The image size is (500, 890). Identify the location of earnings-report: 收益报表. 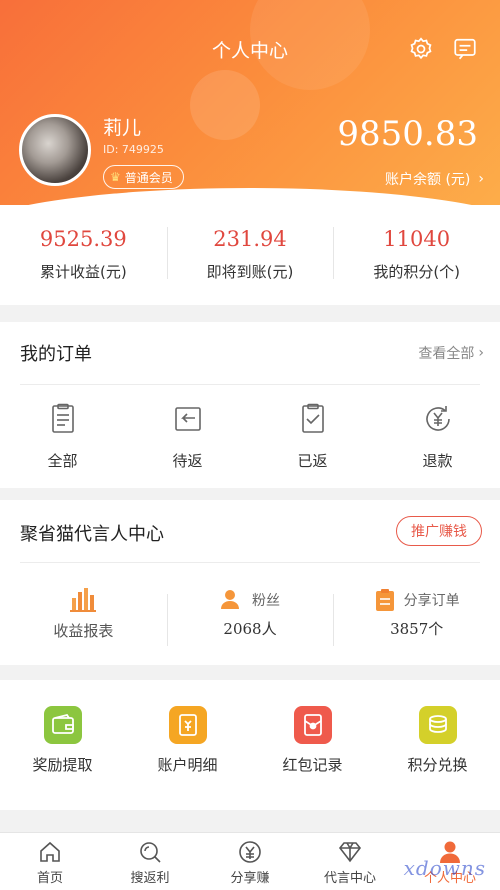
(83, 620).